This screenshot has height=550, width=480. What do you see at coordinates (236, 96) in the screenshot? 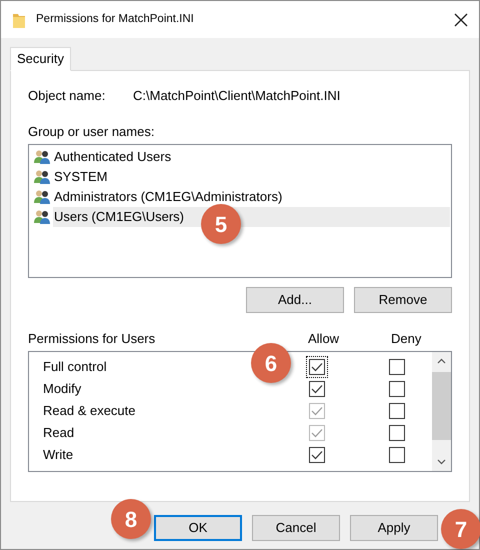
I see `object-name-value: C:\MatchPoint\Client\MatchPoint.INI` at bounding box center [236, 96].